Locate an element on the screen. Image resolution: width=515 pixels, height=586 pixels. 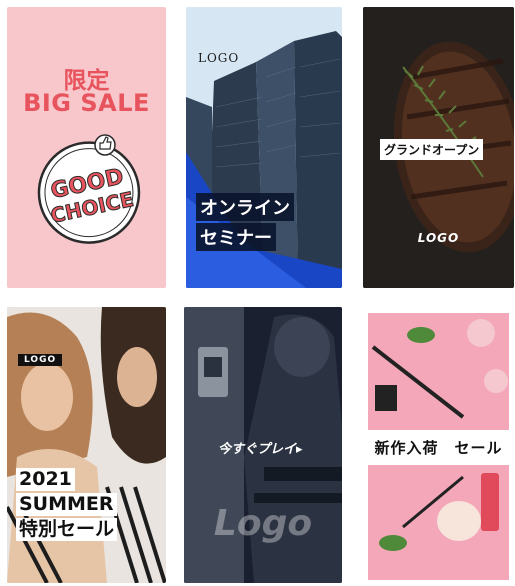
template-card-new-arrival: 新作入荷 セール is located at coordinates (438, 445).